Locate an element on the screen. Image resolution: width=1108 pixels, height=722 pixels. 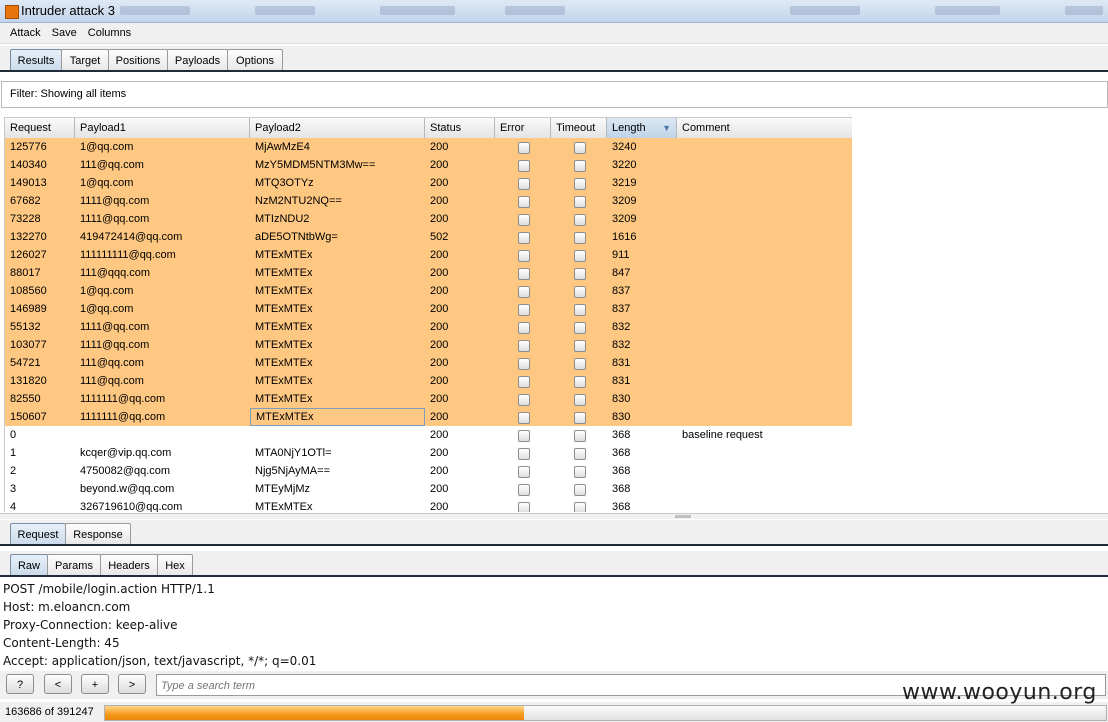
column-header-comment: Comment is located at coordinates (764, 128).